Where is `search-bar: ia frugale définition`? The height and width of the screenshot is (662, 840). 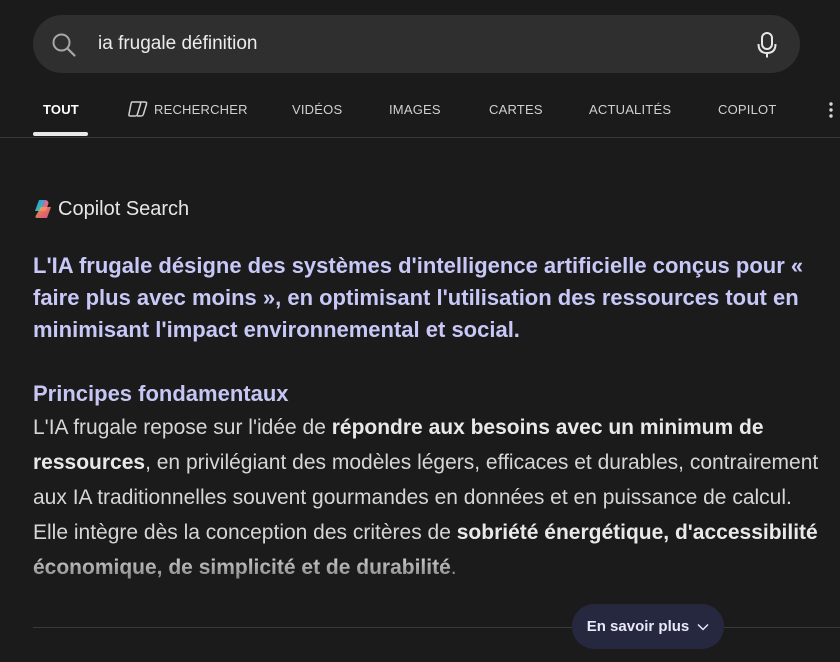 search-bar: ia frugale définition is located at coordinates (416, 44).